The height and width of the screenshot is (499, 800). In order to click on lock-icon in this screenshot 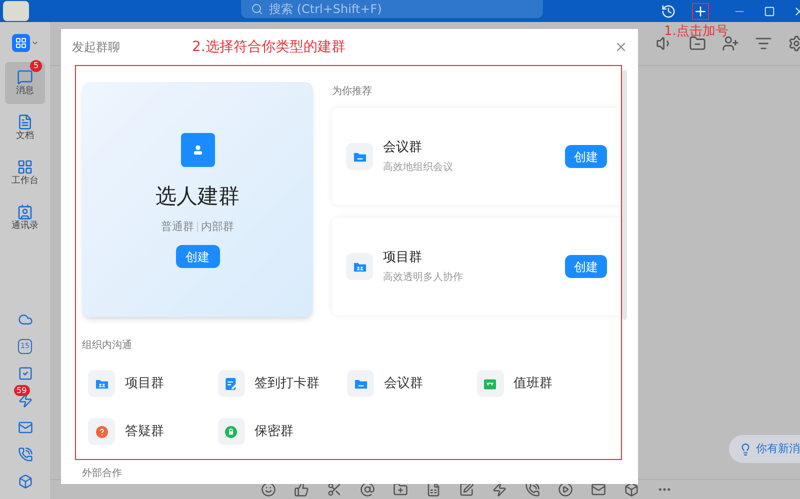, I will do `click(231, 431)`.